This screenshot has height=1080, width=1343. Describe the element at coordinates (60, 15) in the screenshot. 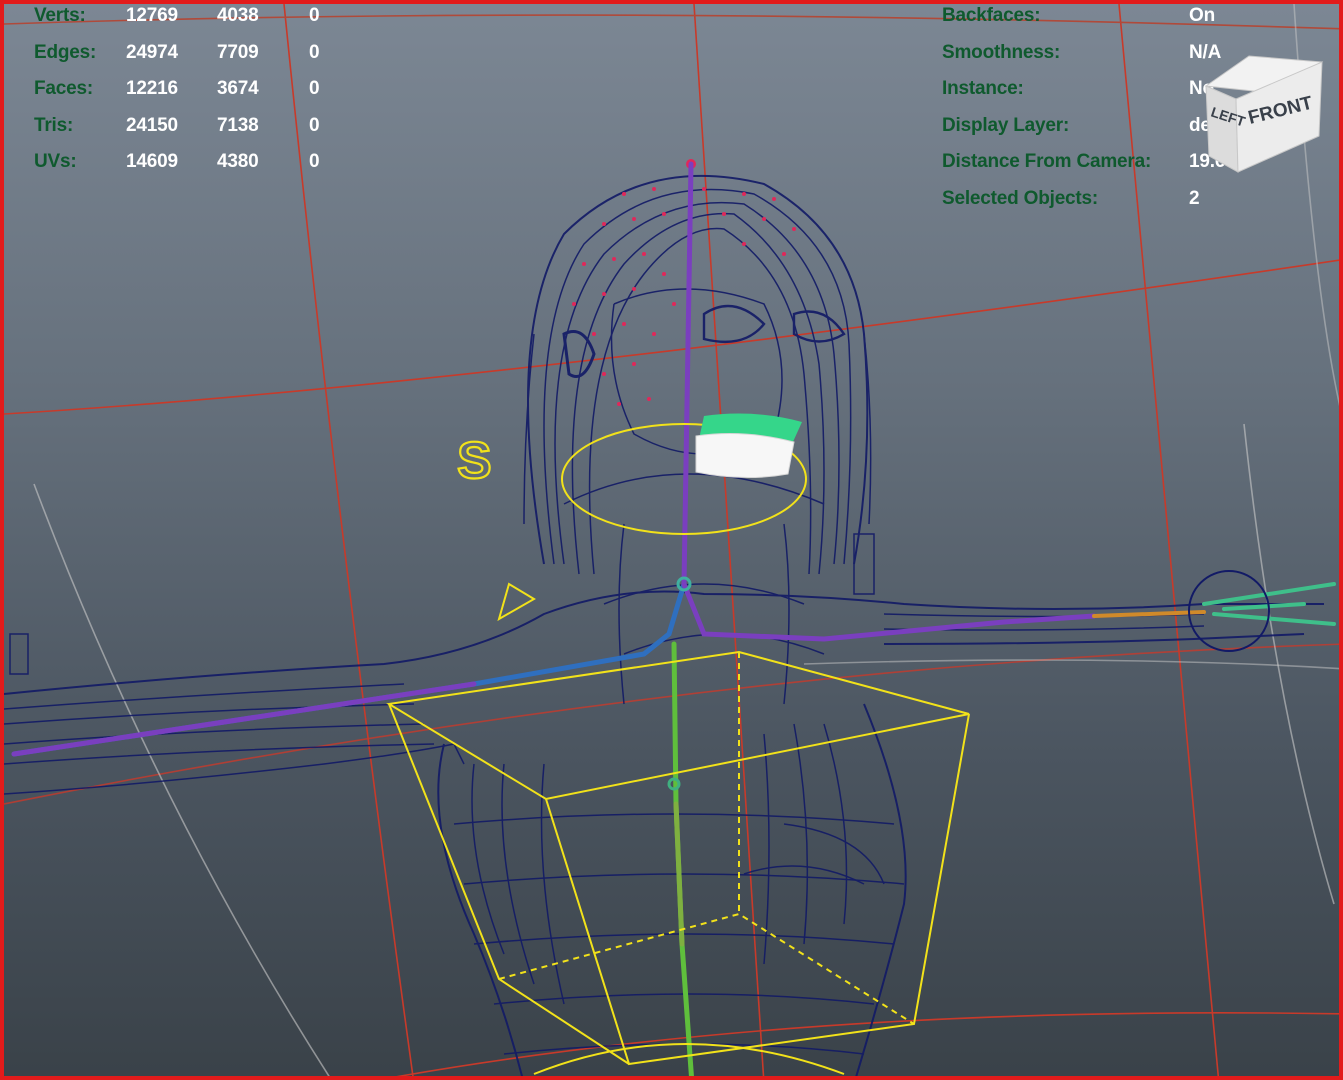

I see `stat-label: Verts:` at that location.